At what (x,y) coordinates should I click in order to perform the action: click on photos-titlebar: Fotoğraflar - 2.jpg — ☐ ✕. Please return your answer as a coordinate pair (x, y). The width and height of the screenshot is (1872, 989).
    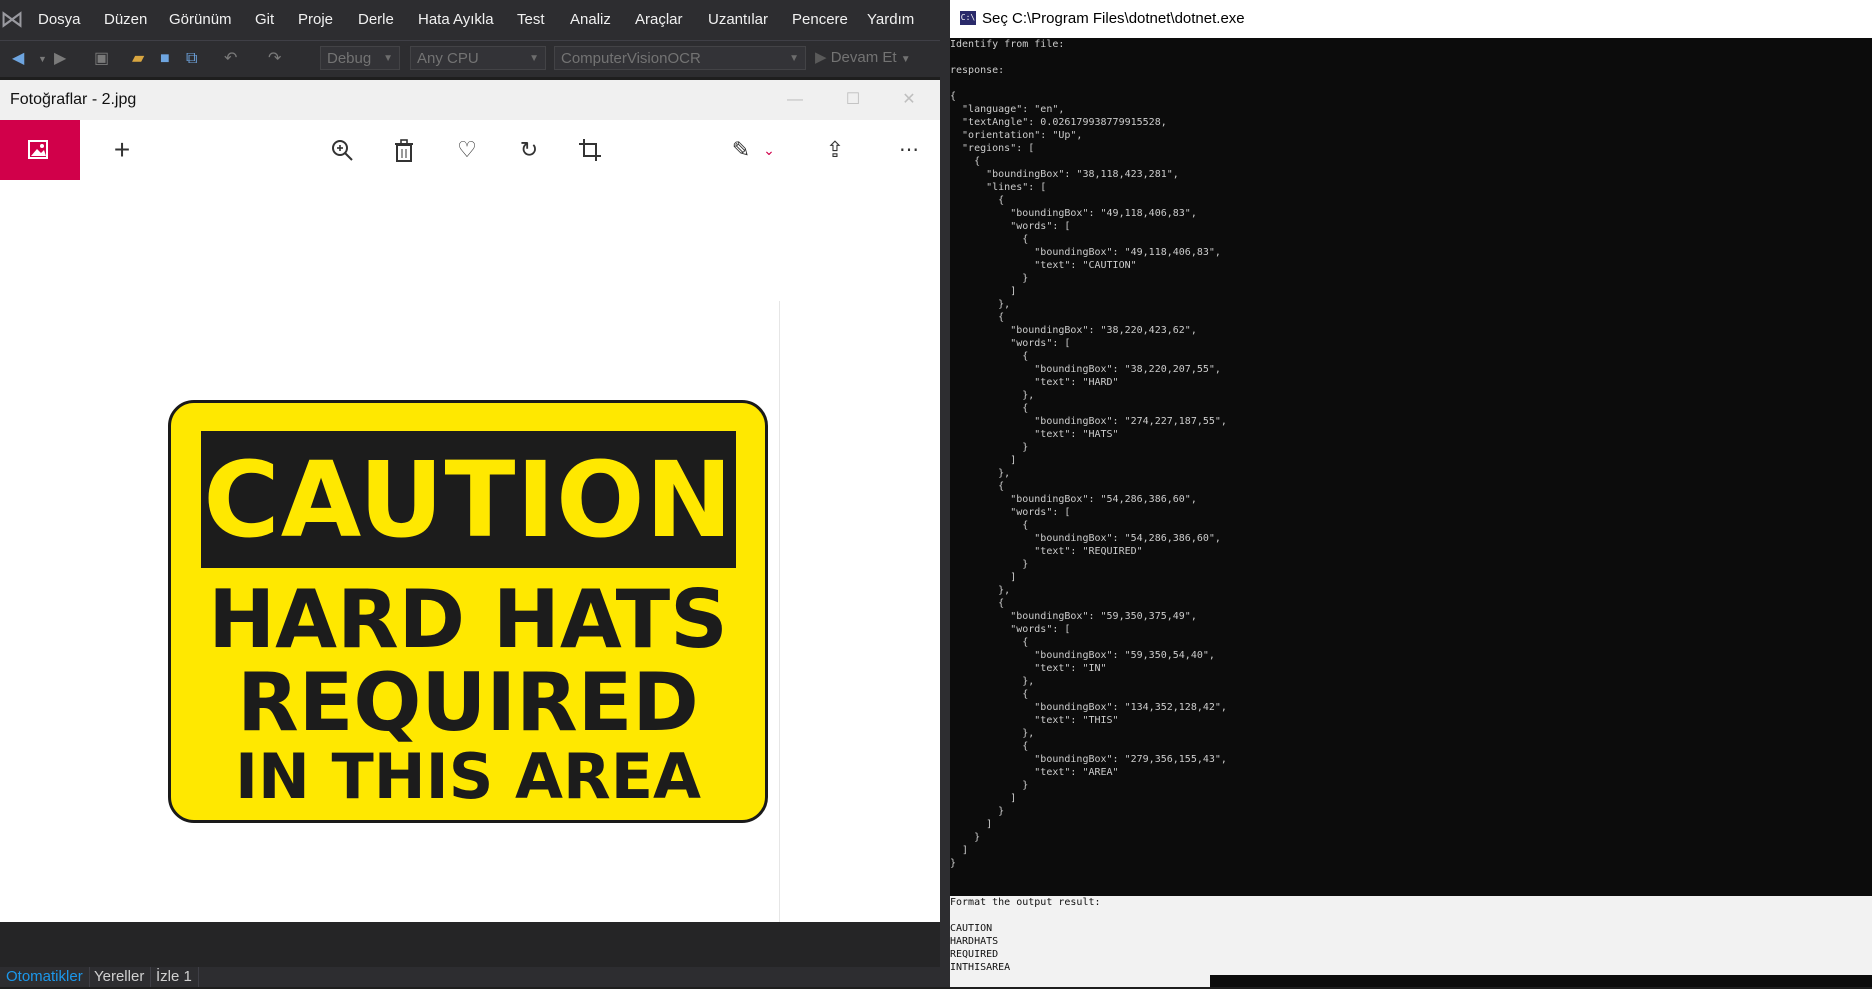
    Looking at the image, I should click on (470, 100).